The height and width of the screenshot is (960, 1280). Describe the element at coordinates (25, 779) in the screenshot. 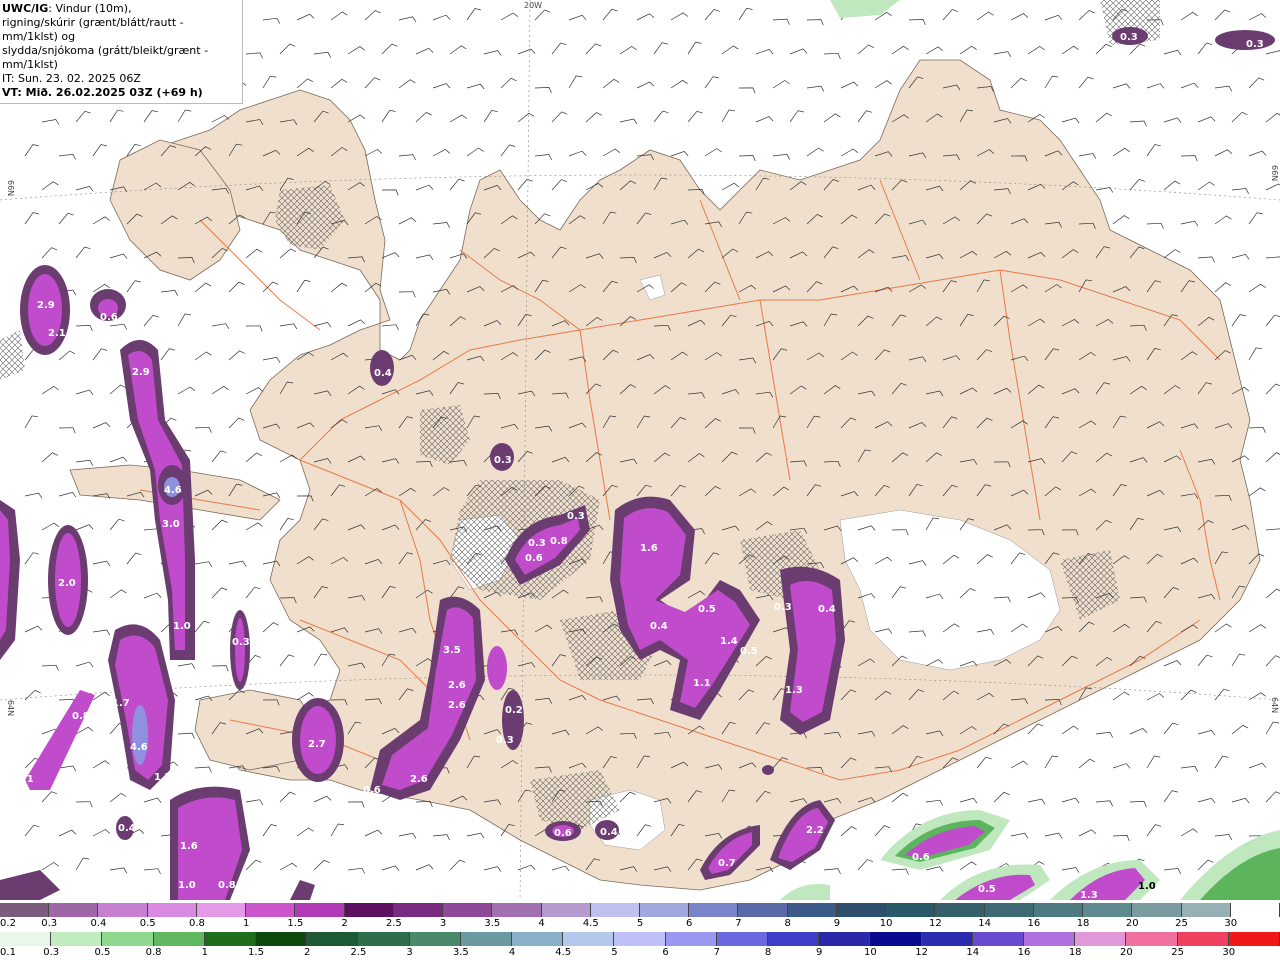

I see `precip-label: 1.1` at that location.